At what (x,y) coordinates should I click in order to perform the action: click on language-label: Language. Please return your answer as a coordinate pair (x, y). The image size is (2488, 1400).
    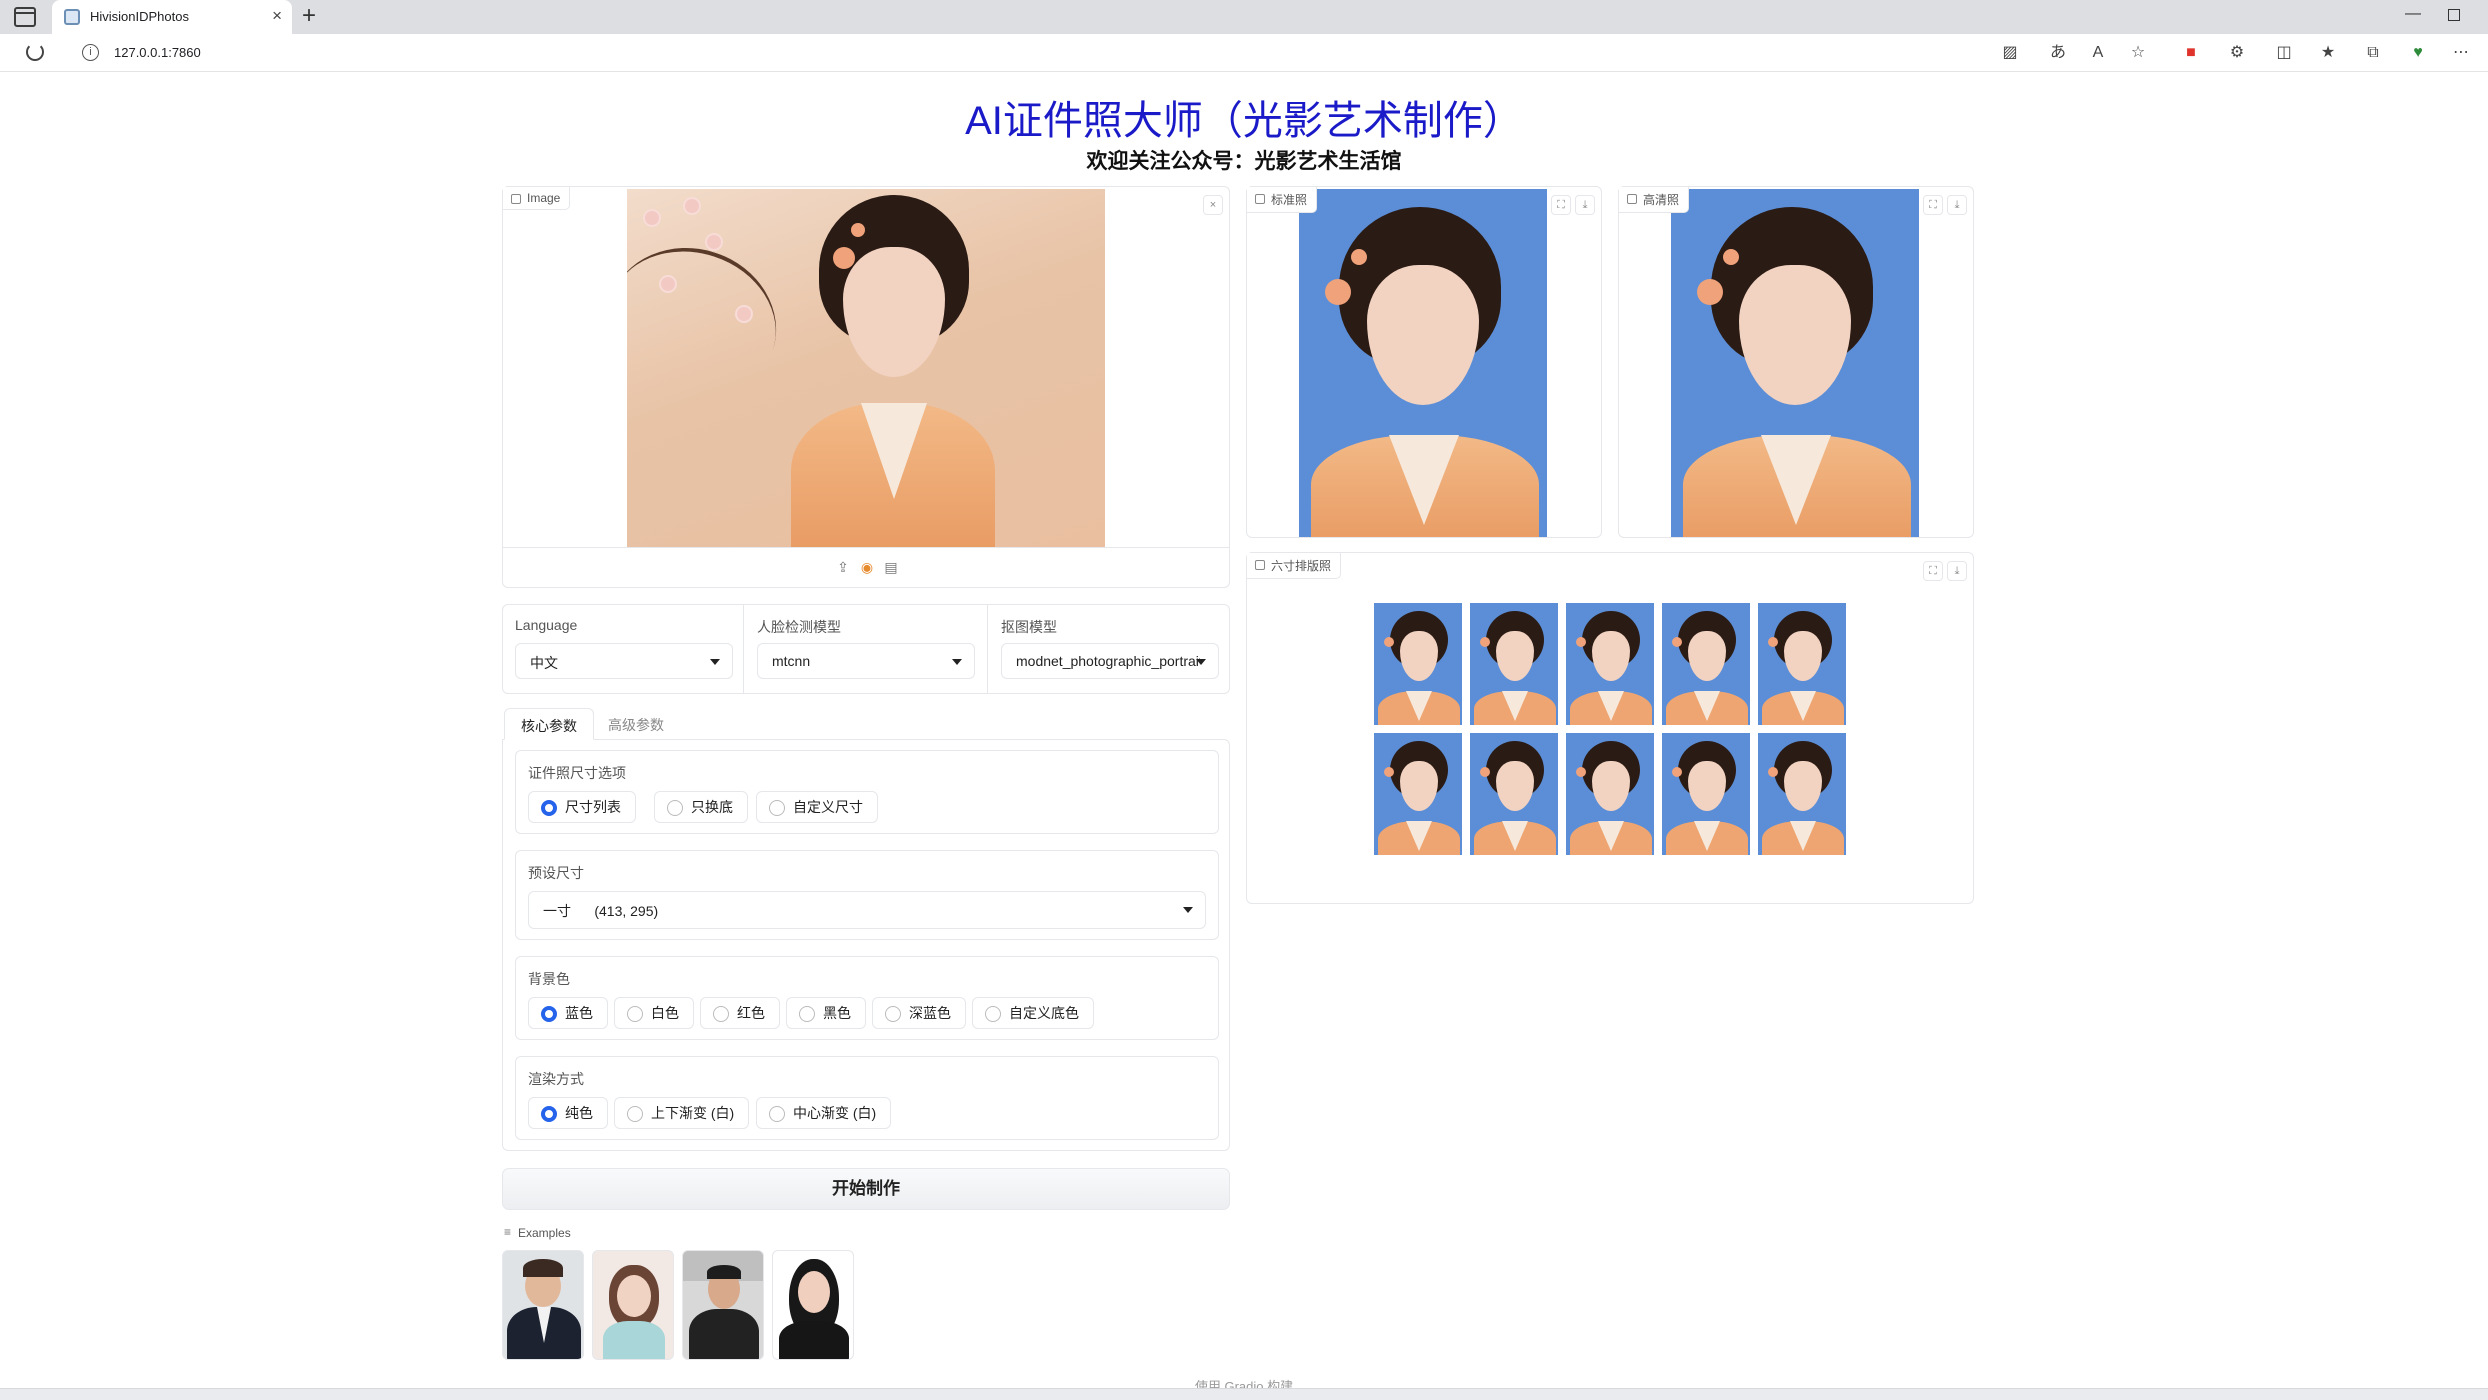
    Looking at the image, I should click on (546, 625).